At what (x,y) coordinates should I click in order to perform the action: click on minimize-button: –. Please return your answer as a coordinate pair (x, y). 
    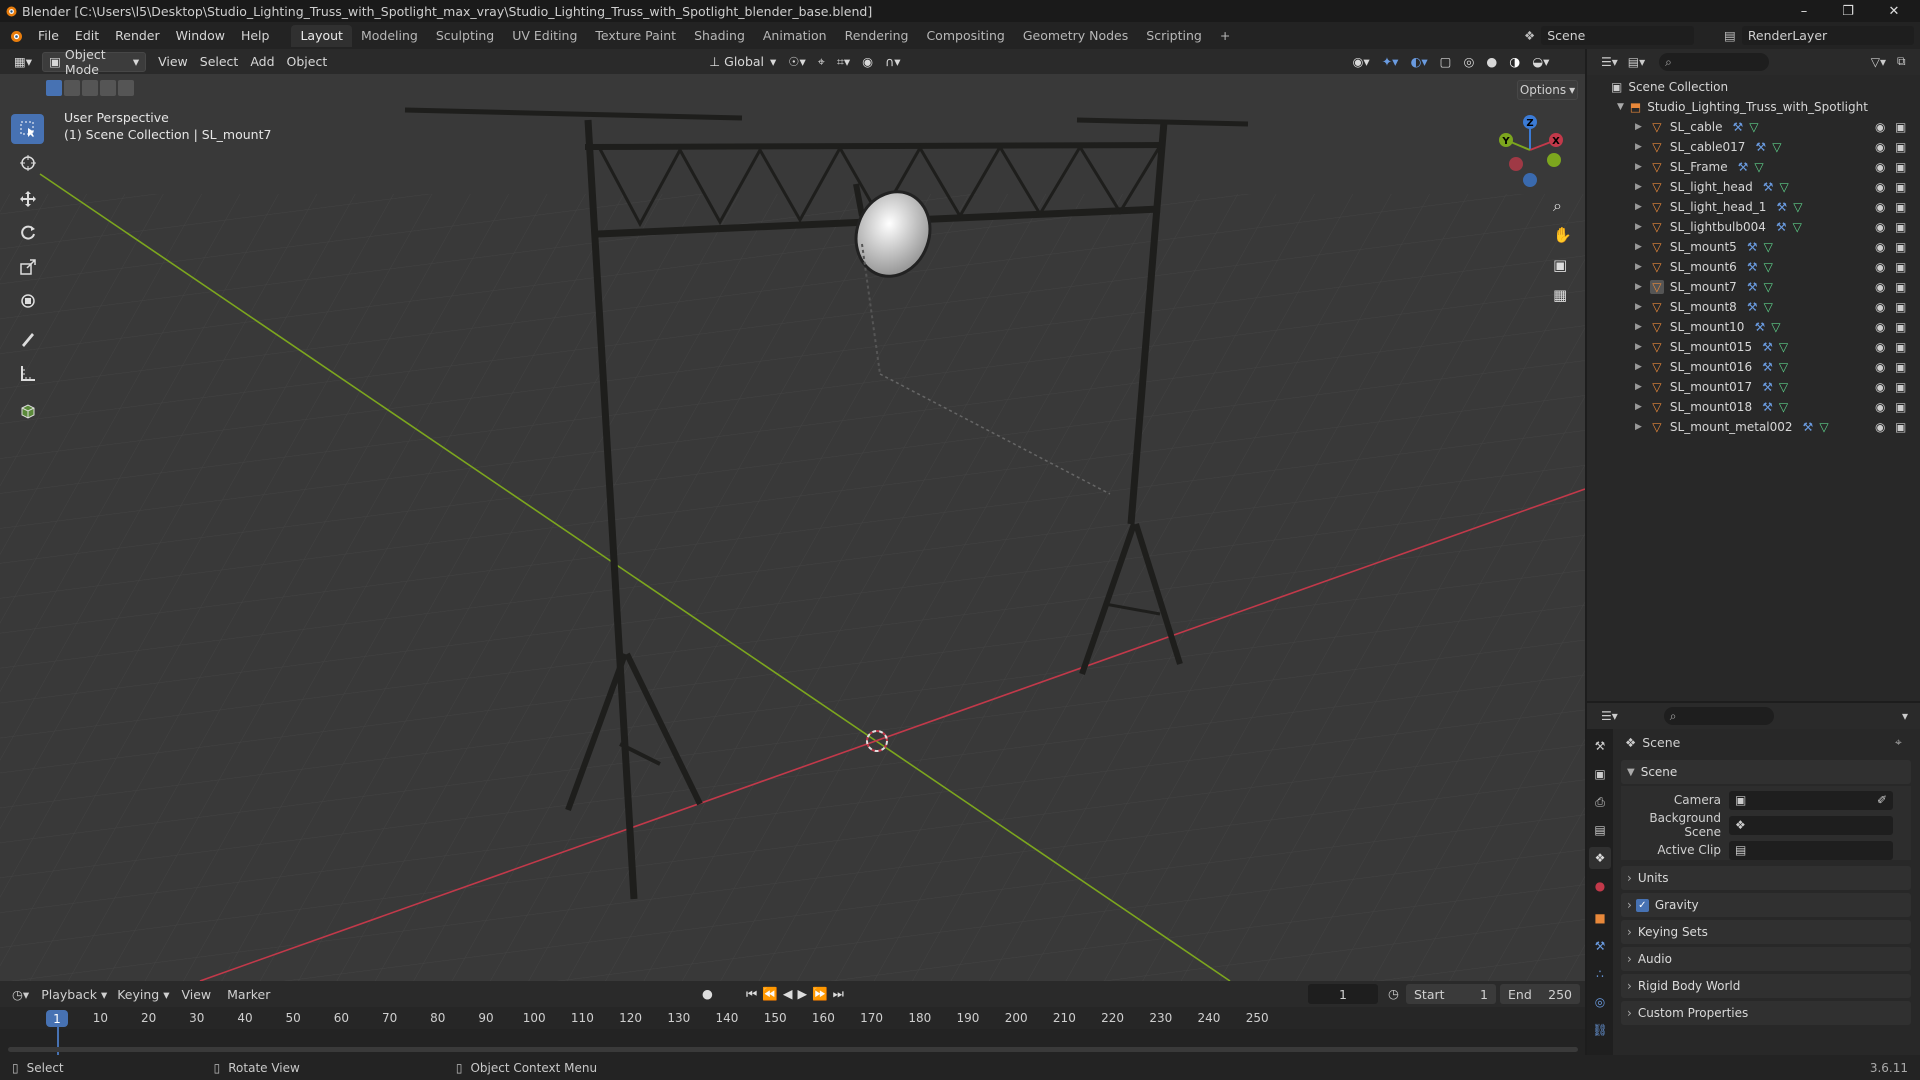
    Looking at the image, I should click on (1804, 11).